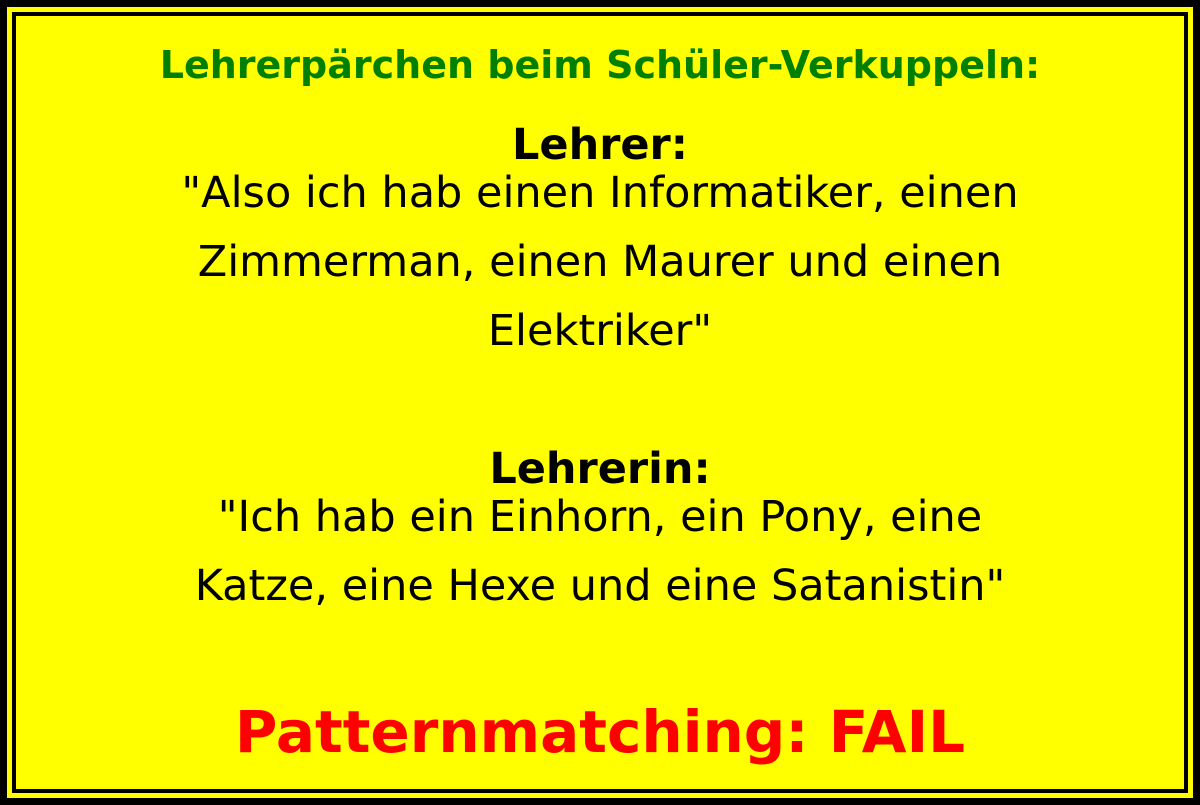 The width and height of the screenshot is (1200, 805). I want to click on quote-lehrer-line-2: Zimmerman, einen Maurer und einen, so click(600, 262).